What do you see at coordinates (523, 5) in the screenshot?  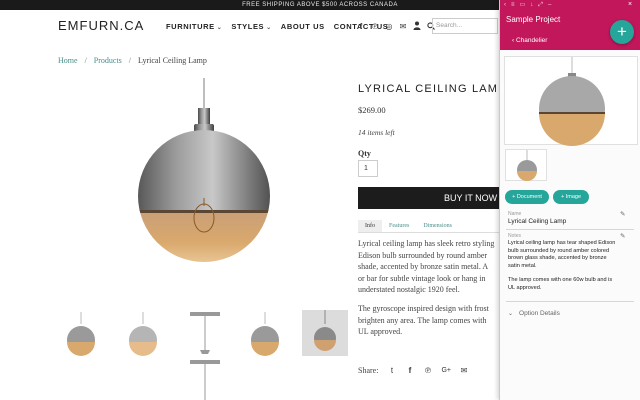 I see `chat-icon: ▭` at bounding box center [523, 5].